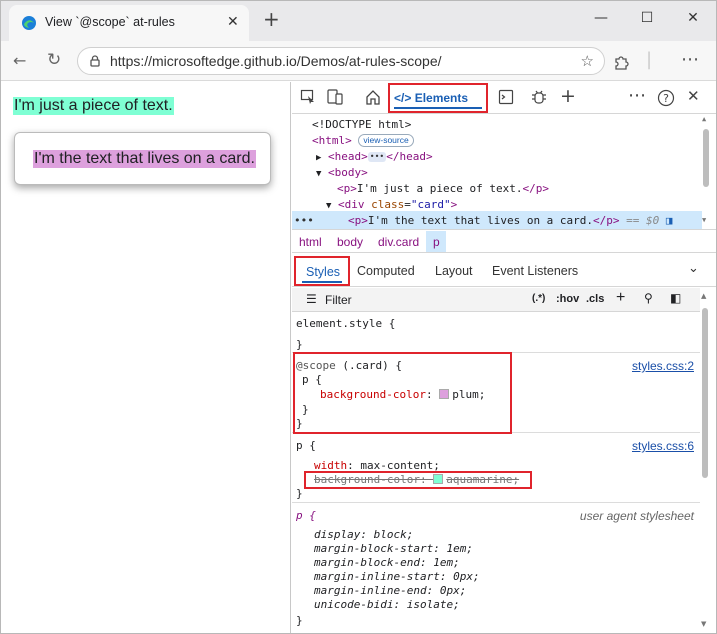 The width and height of the screenshot is (717, 634). Describe the element at coordinates (19, 60) in the screenshot. I see `back-arrow-icon: ←` at that location.